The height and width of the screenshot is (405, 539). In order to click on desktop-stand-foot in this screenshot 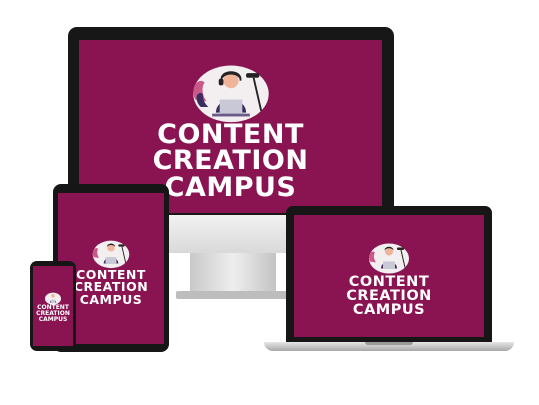, I will do `click(233, 295)`.